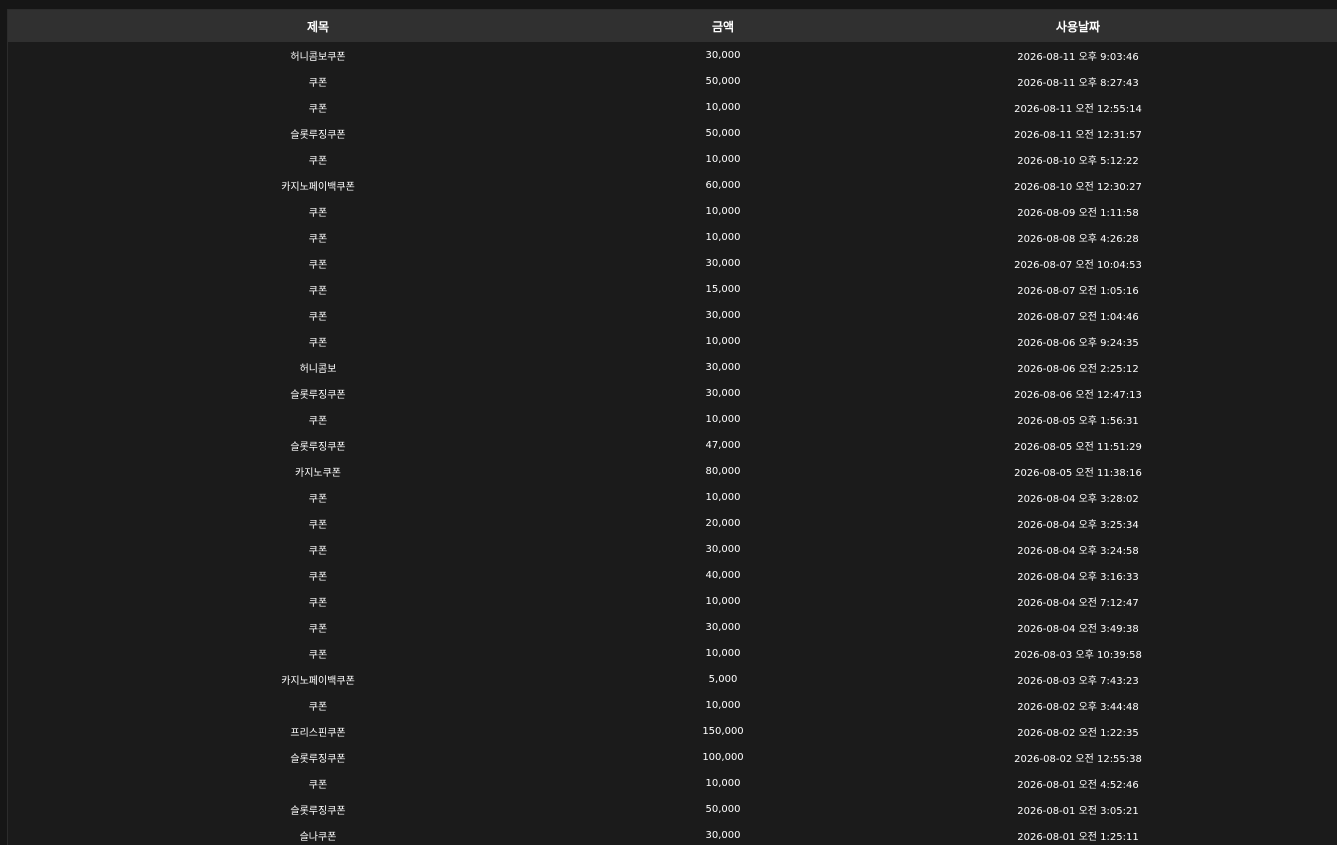  Describe the element at coordinates (723, 26) in the screenshot. I see `column-header-amount: 금액` at that location.